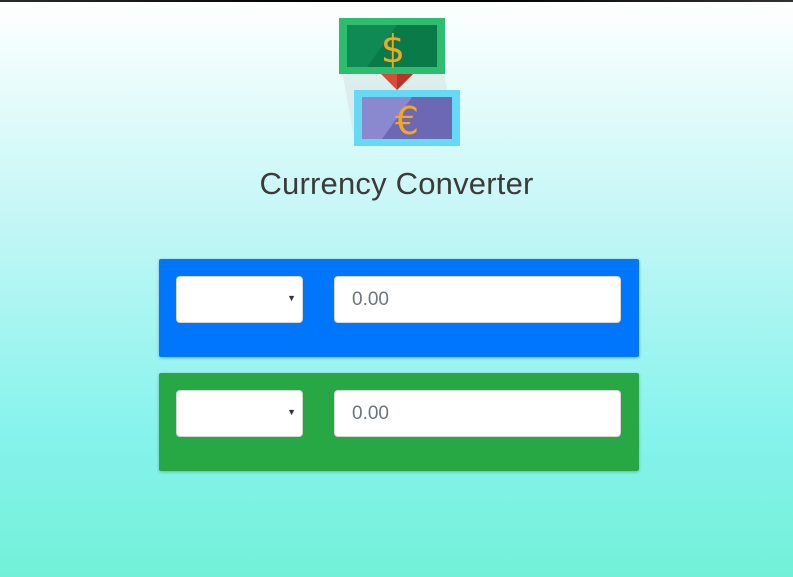  I want to click on page-title: Currency Converter, so click(396, 183).